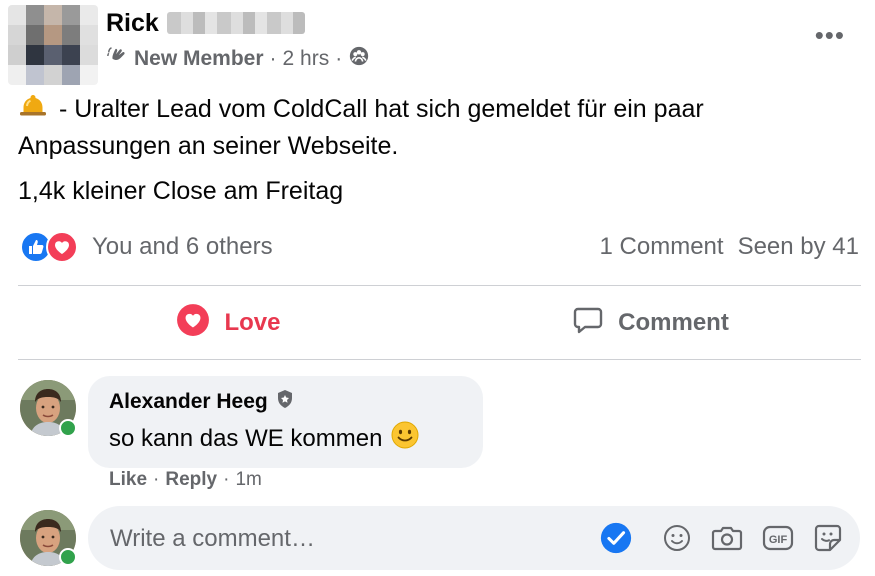 This screenshot has width=875, height=576. I want to click on svg-text: GIF, so click(778, 540).